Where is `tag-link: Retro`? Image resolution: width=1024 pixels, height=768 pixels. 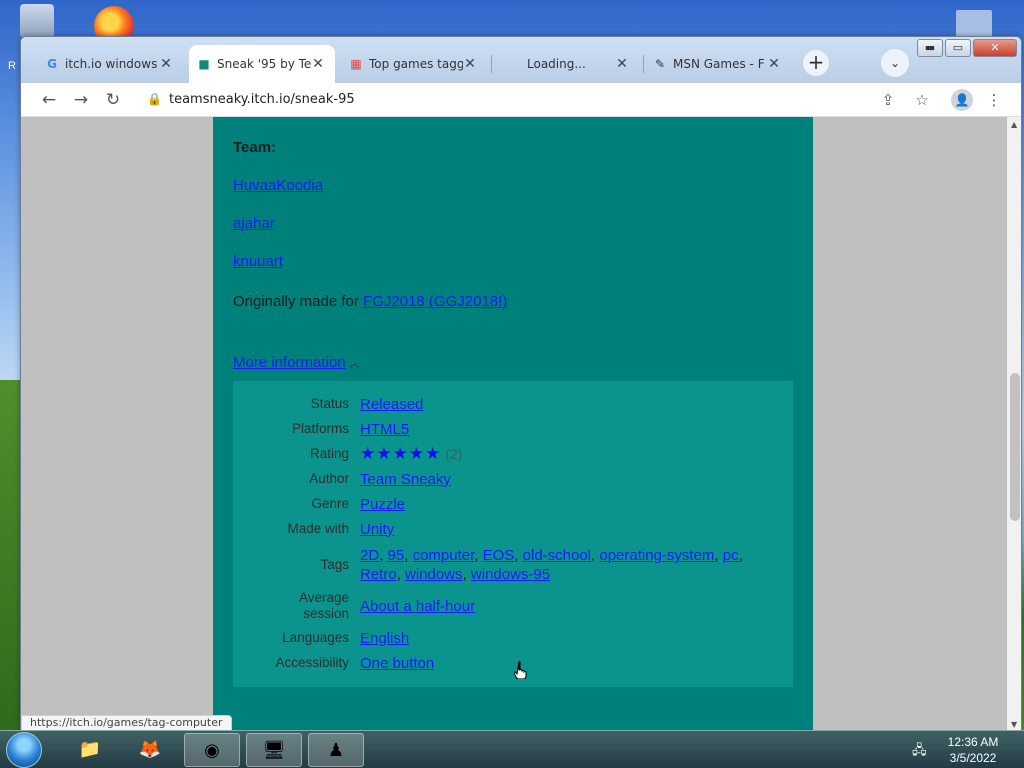 tag-link: Retro is located at coordinates (378, 574).